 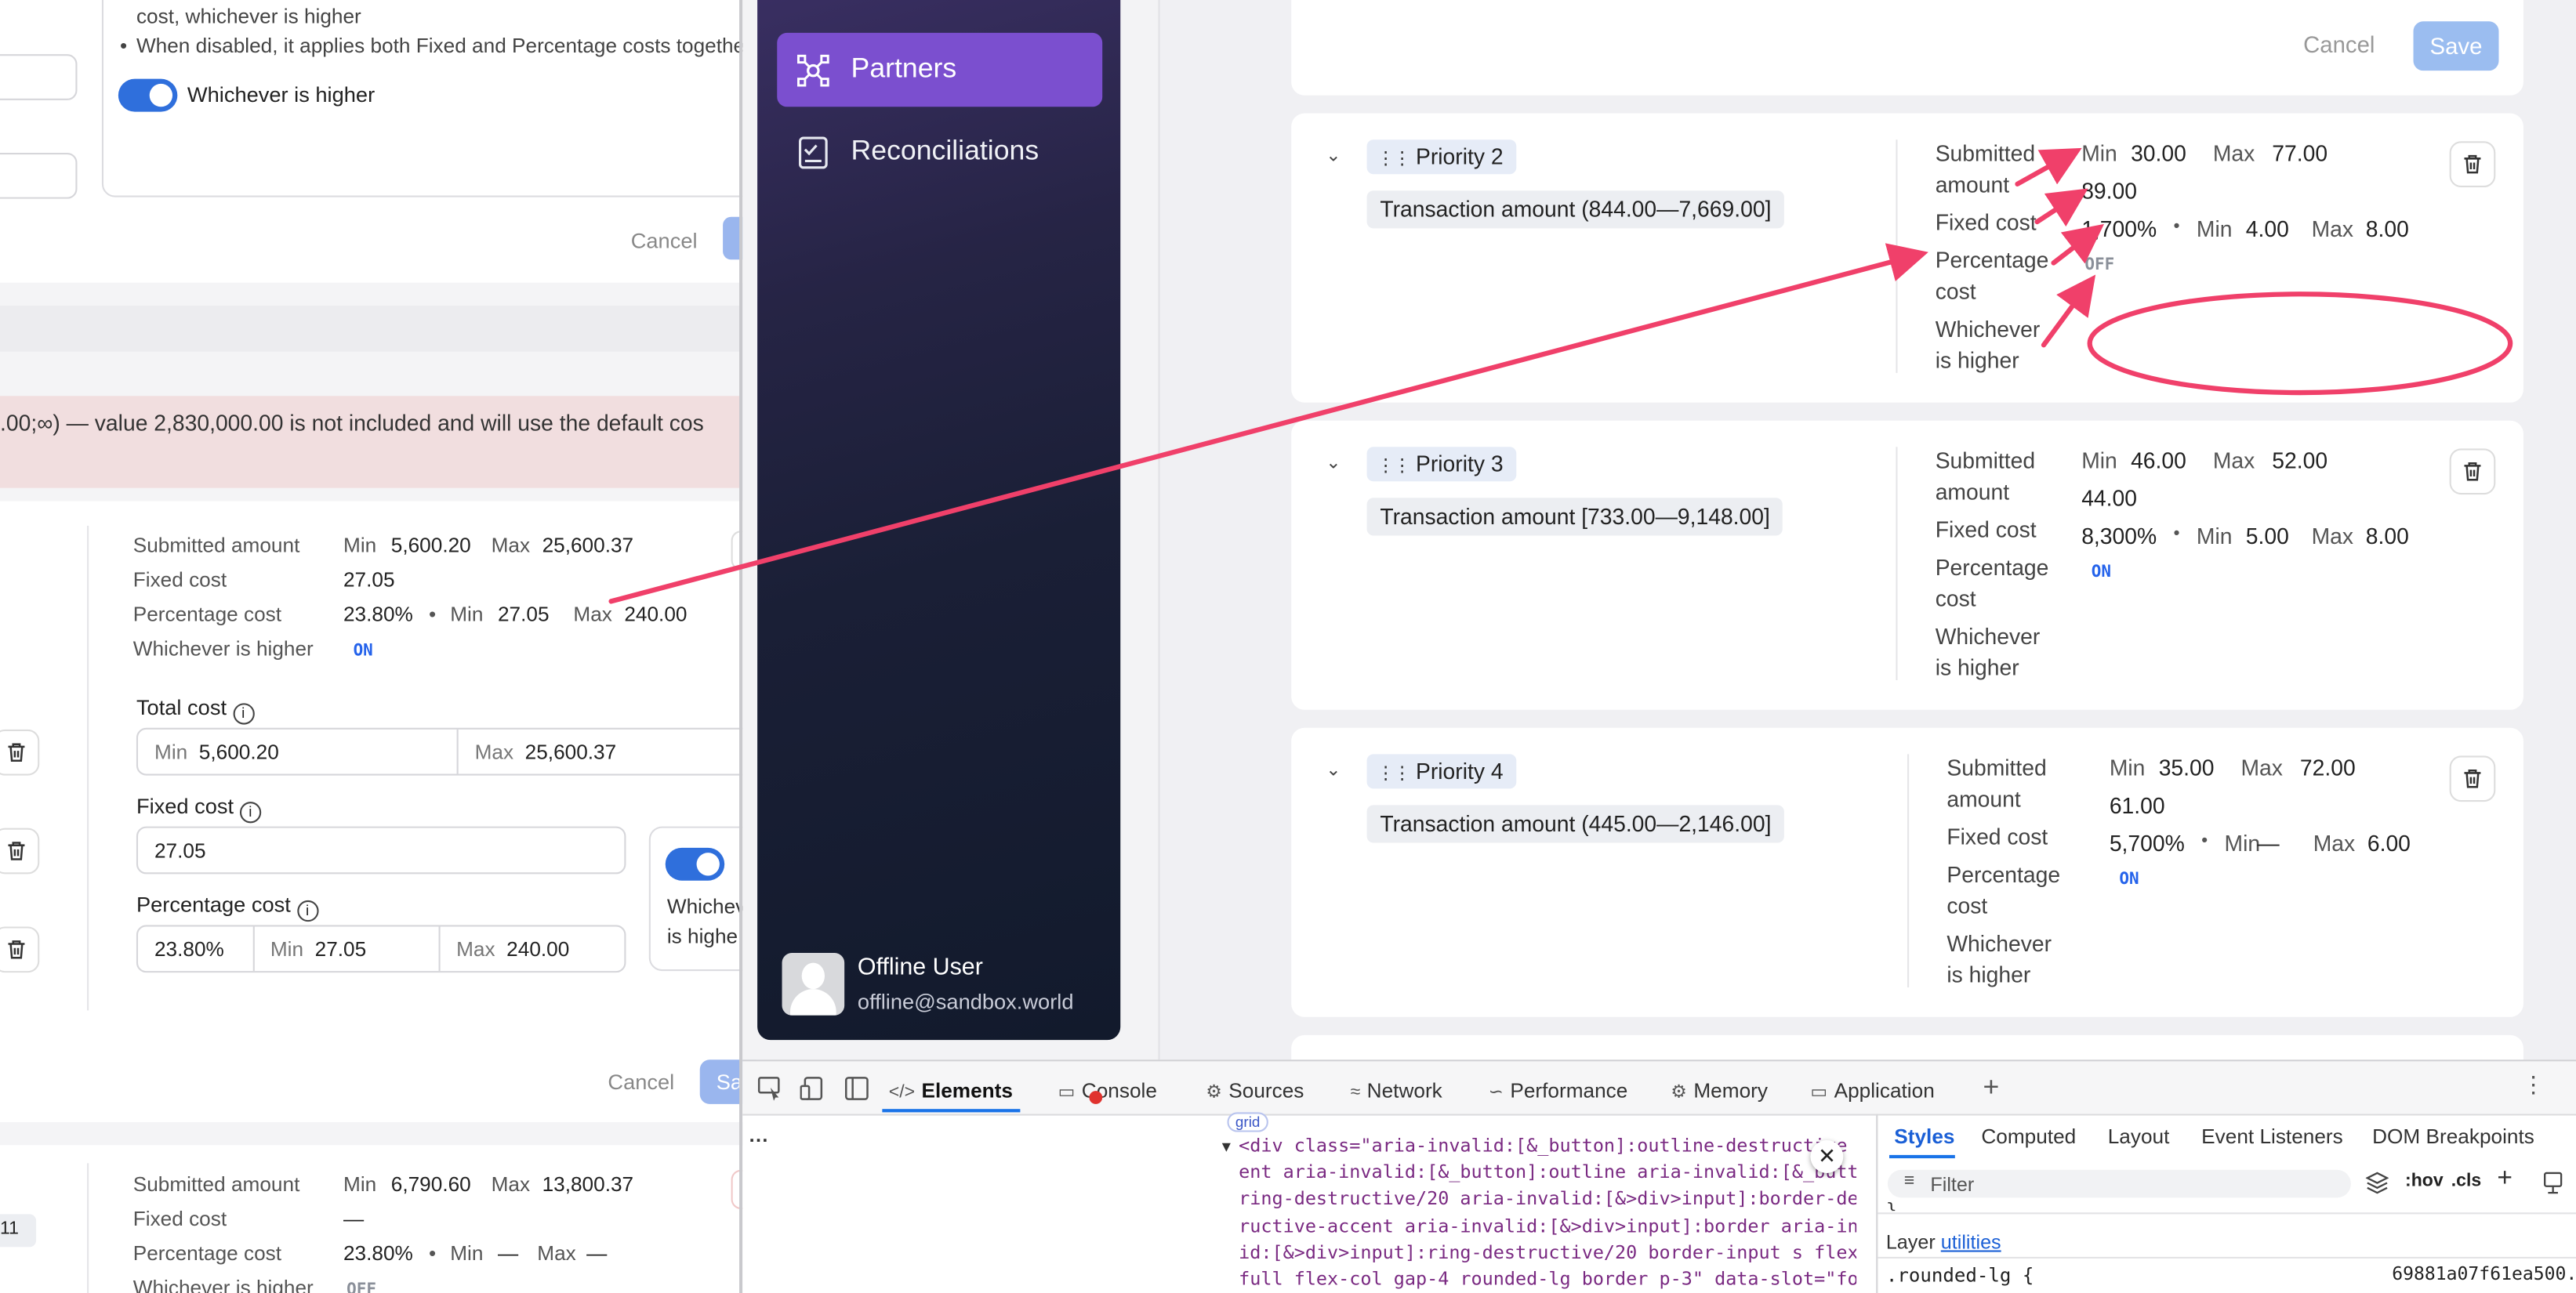 I want to click on styles-pane-tab: Event Listeners, so click(x=2272, y=1136).